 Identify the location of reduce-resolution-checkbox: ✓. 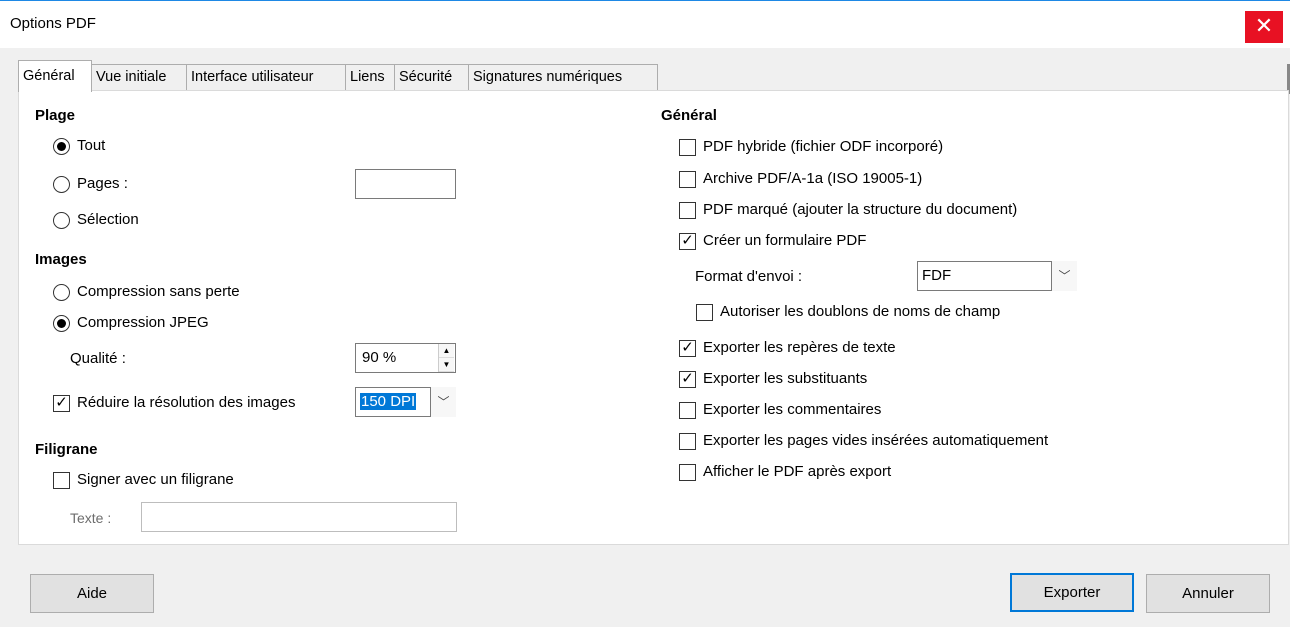
(61, 403).